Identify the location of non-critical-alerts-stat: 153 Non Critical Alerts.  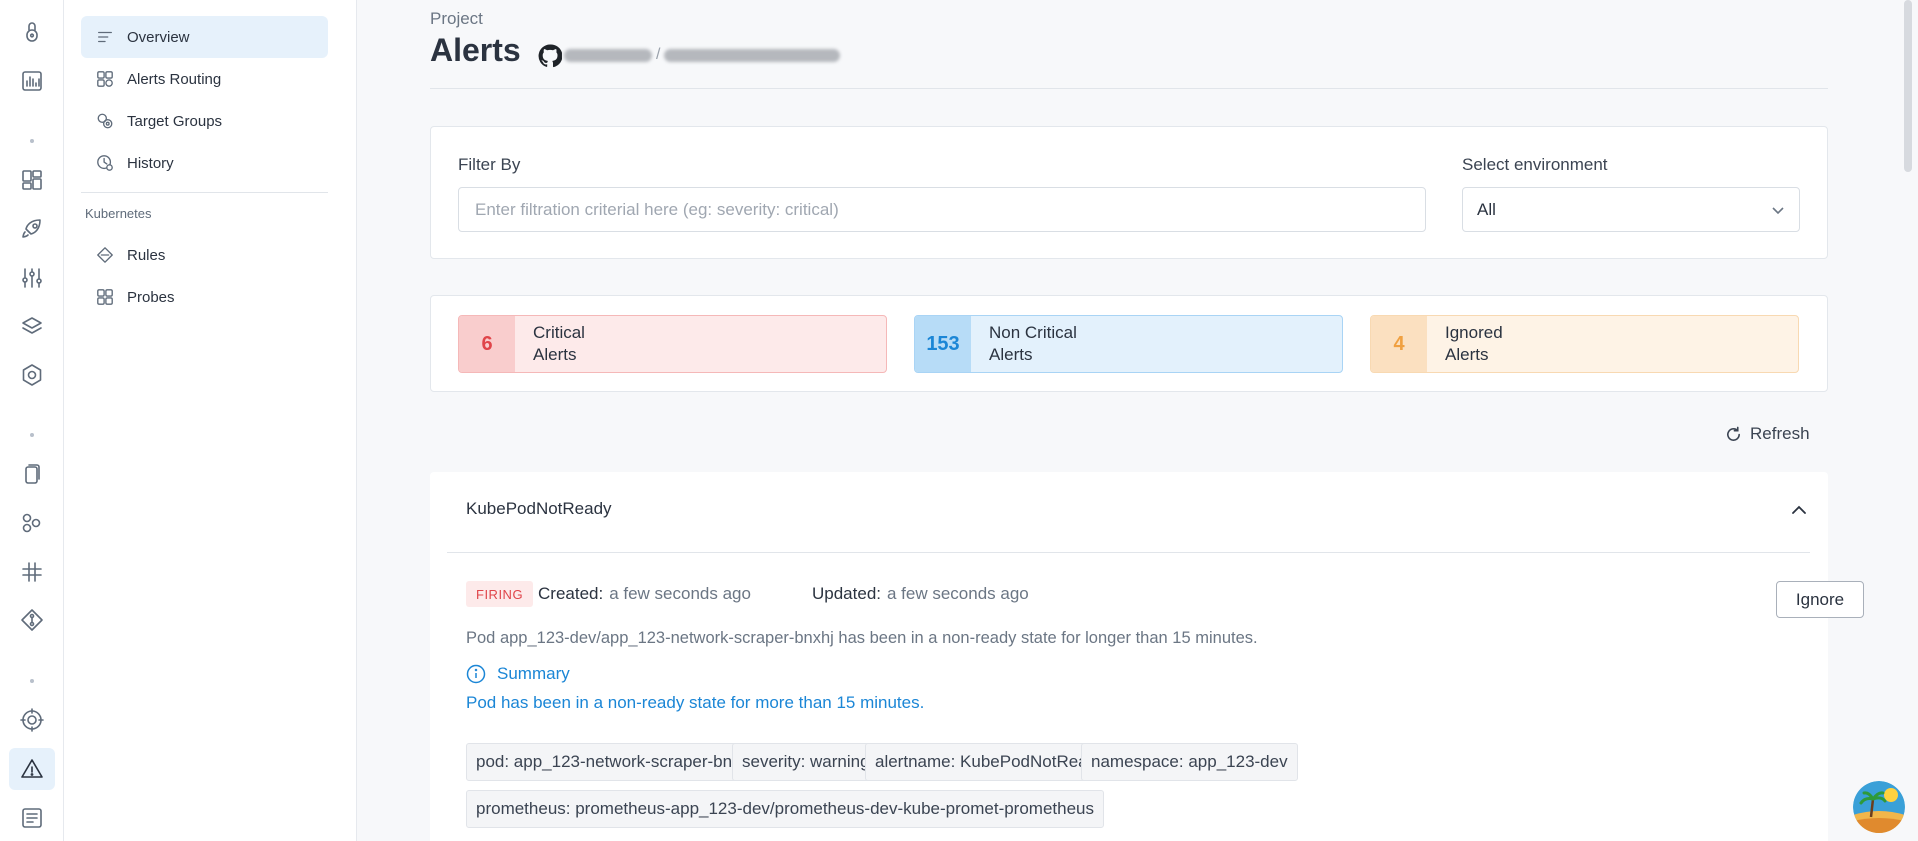
(1128, 344).